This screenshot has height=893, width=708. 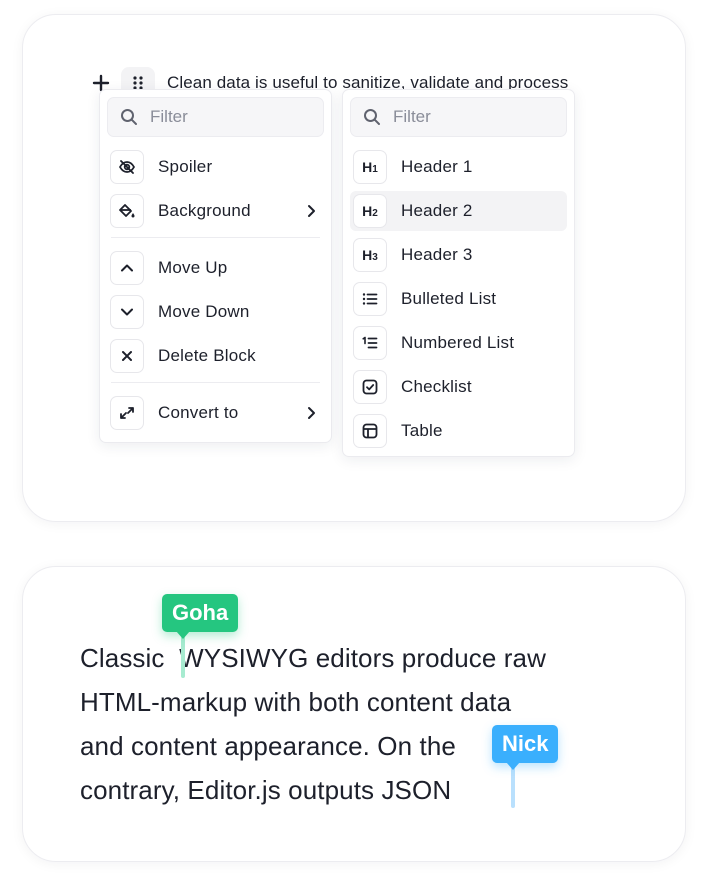 I want to click on menu-item-header-2: H2 Header 2, so click(x=458, y=211).